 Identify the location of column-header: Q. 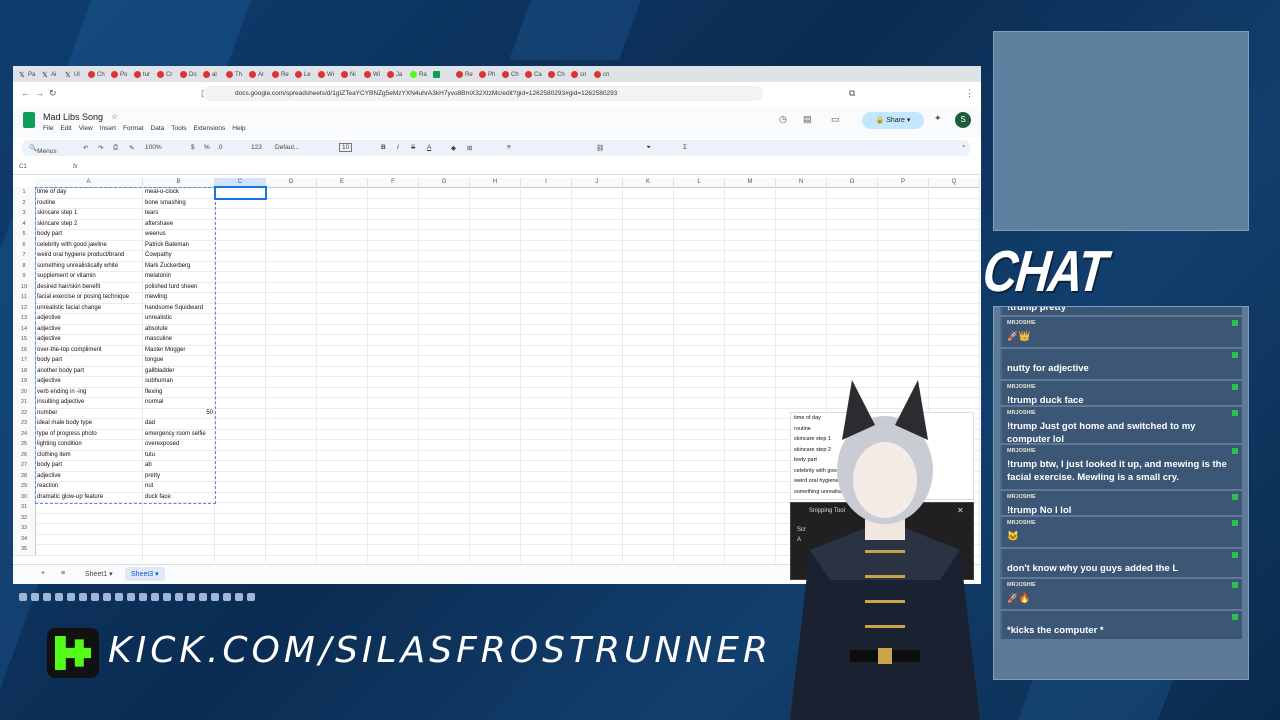
(954, 183).